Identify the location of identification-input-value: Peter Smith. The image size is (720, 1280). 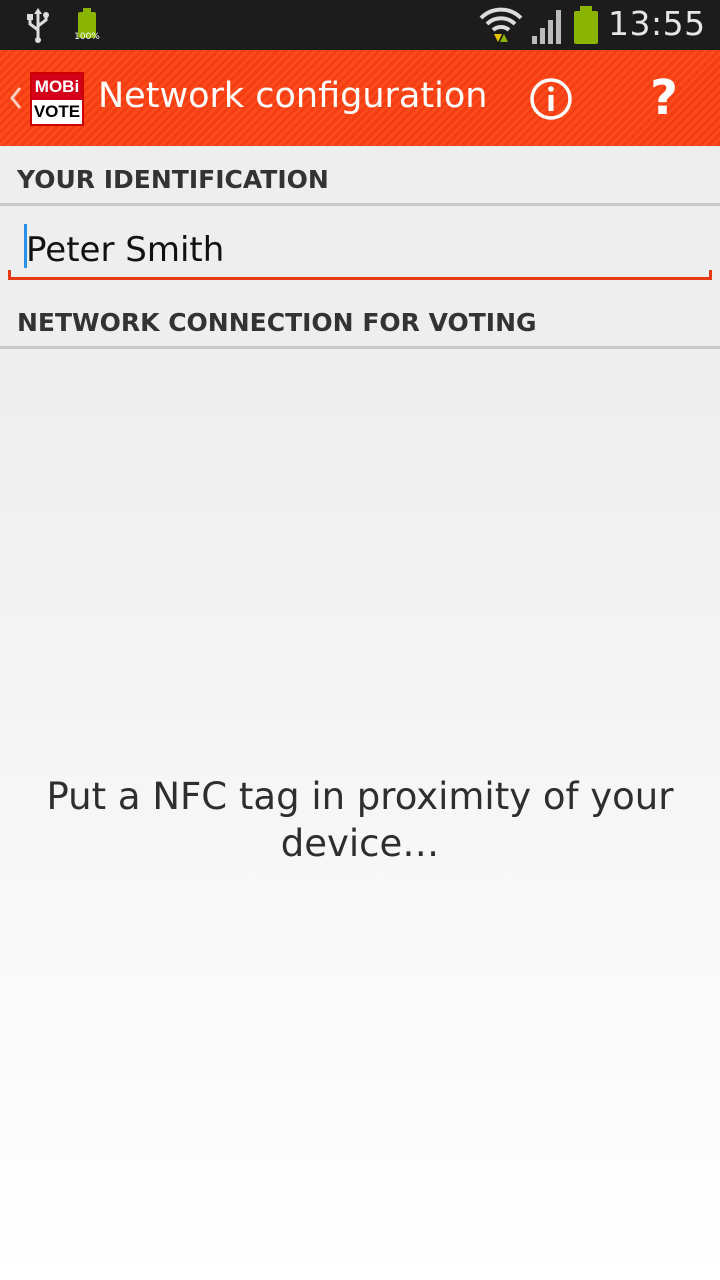
(125, 250).